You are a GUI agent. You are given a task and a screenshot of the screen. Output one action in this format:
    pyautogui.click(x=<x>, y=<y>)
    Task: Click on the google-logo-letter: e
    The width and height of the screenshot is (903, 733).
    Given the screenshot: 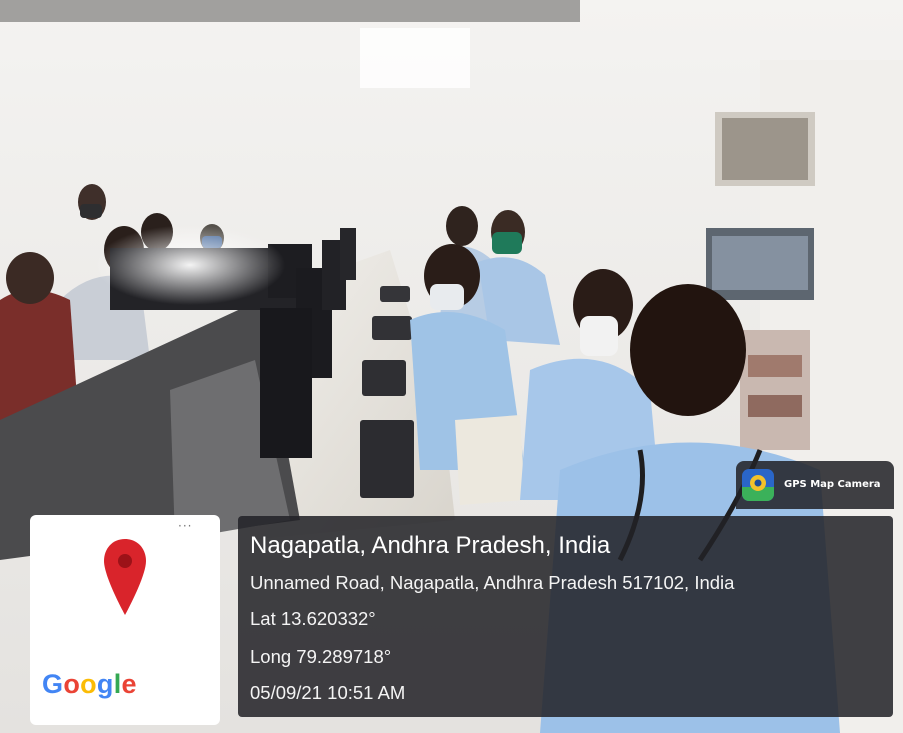 What is the action you would take?
    pyautogui.click(x=129, y=684)
    